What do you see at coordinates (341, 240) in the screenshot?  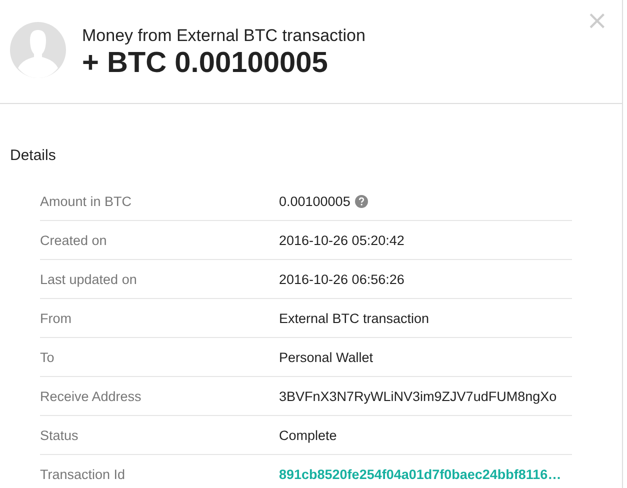 I see `detail-value: 2016-10-26 05:20:42` at bounding box center [341, 240].